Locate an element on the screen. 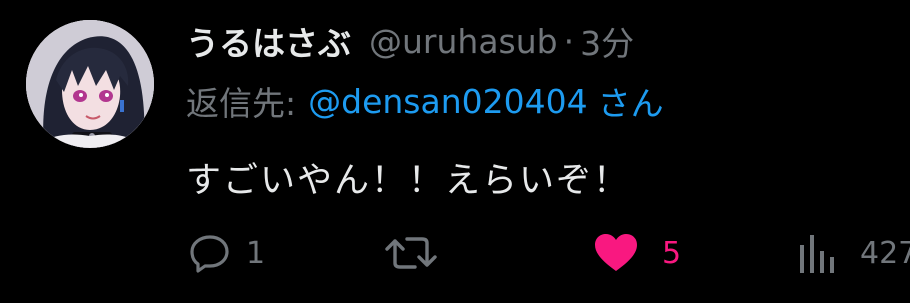 The image size is (910, 303). views-button: 427 is located at coordinates (854, 253).